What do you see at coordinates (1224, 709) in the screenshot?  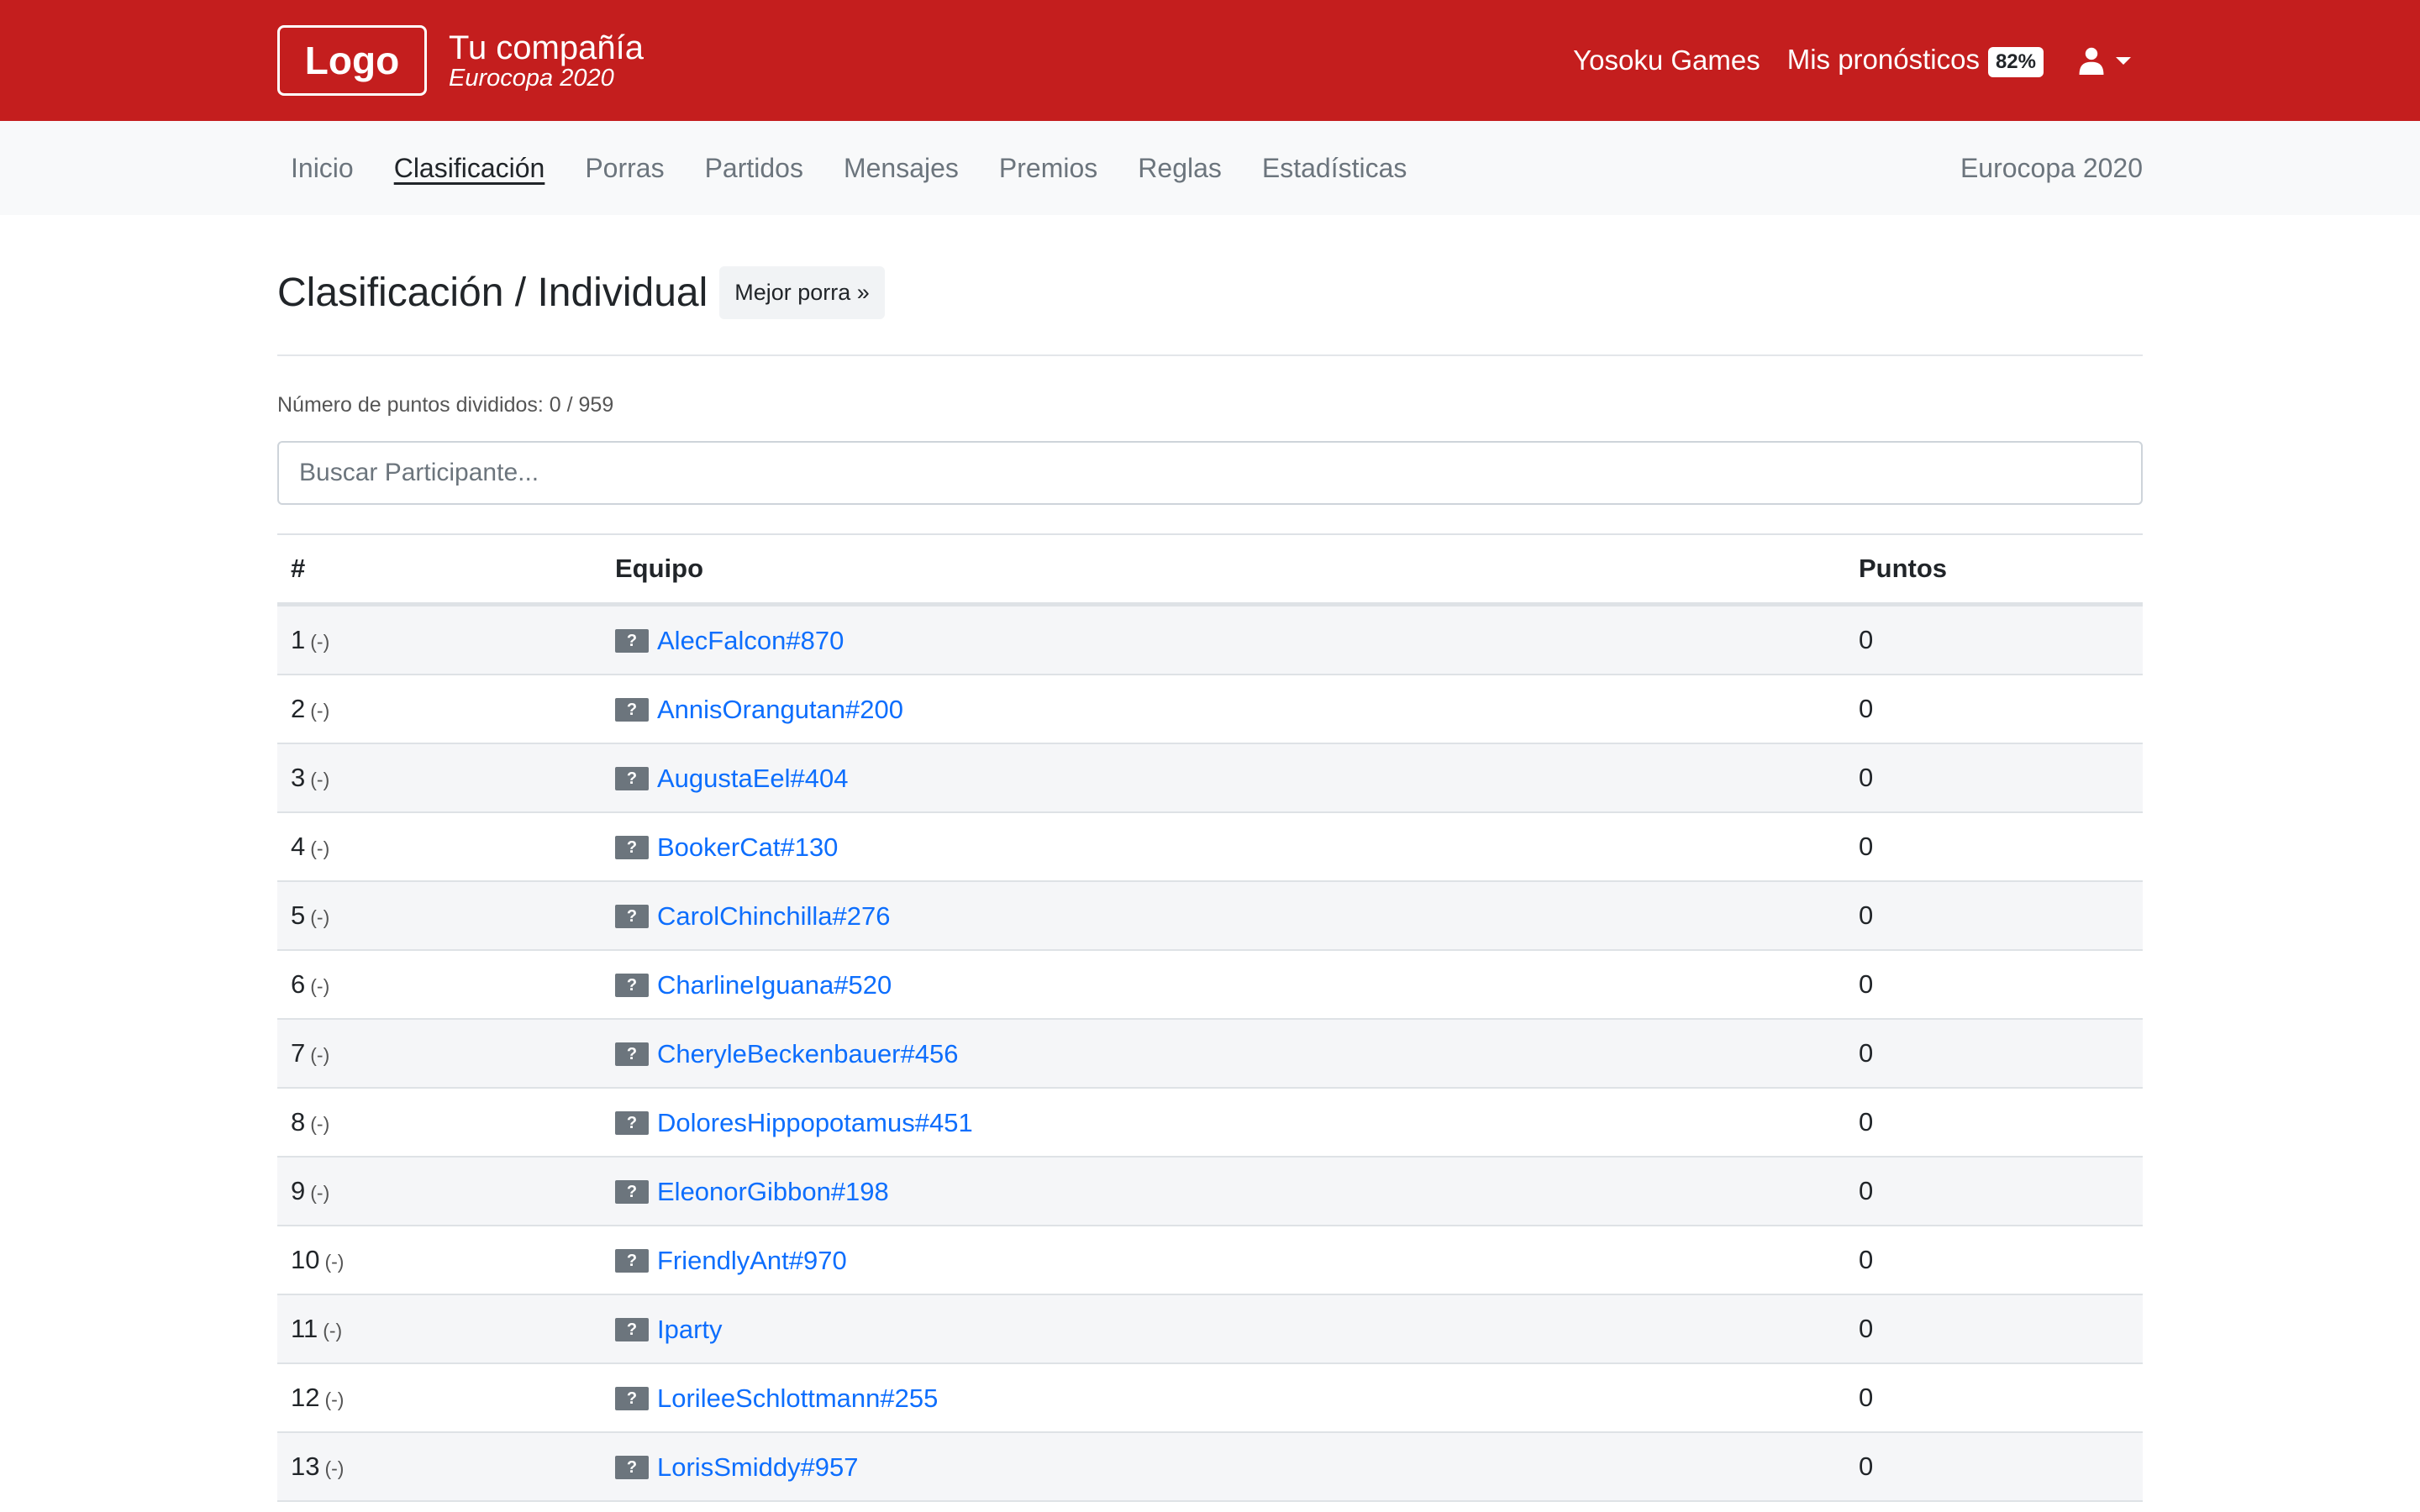 I see `team-cell: ? AnnisOrangutan#200` at bounding box center [1224, 709].